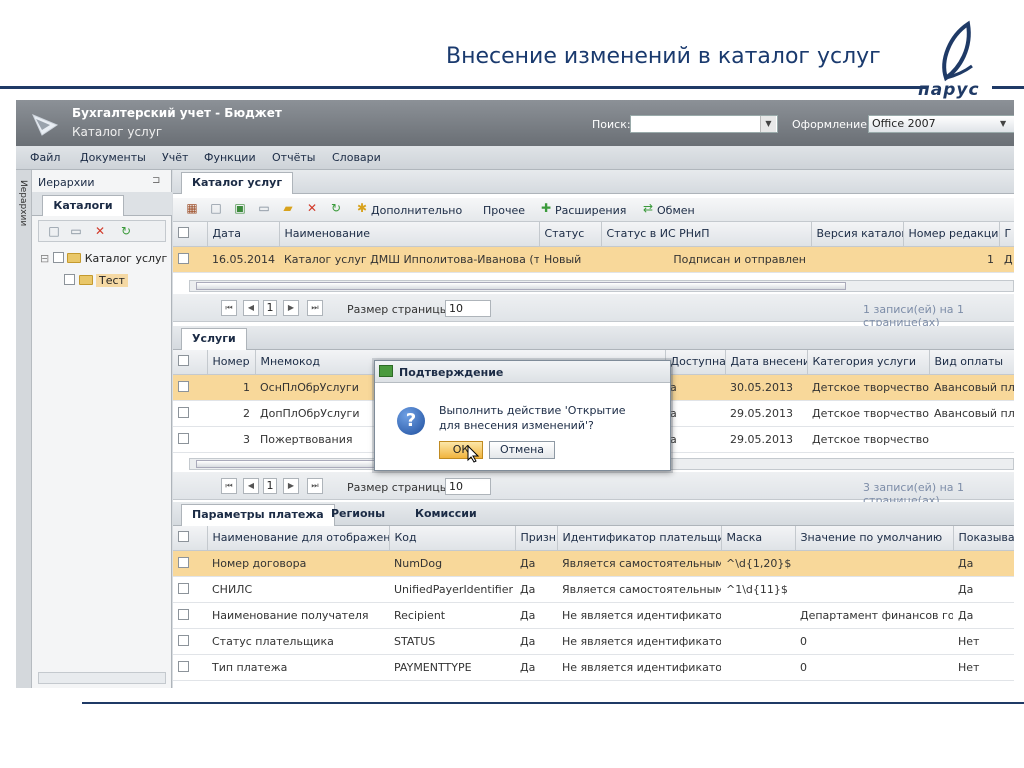 This screenshot has width=1024, height=768. What do you see at coordinates (1006, 234) in the screenshot?
I see `column-header: Г` at bounding box center [1006, 234].